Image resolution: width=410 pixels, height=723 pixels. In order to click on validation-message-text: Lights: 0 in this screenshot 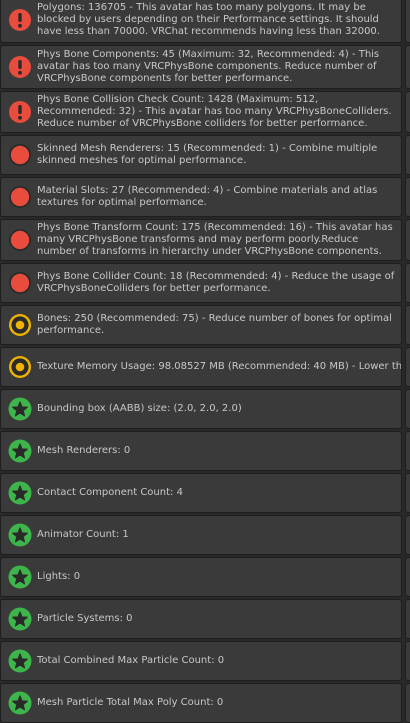, I will do `click(59, 576)`.